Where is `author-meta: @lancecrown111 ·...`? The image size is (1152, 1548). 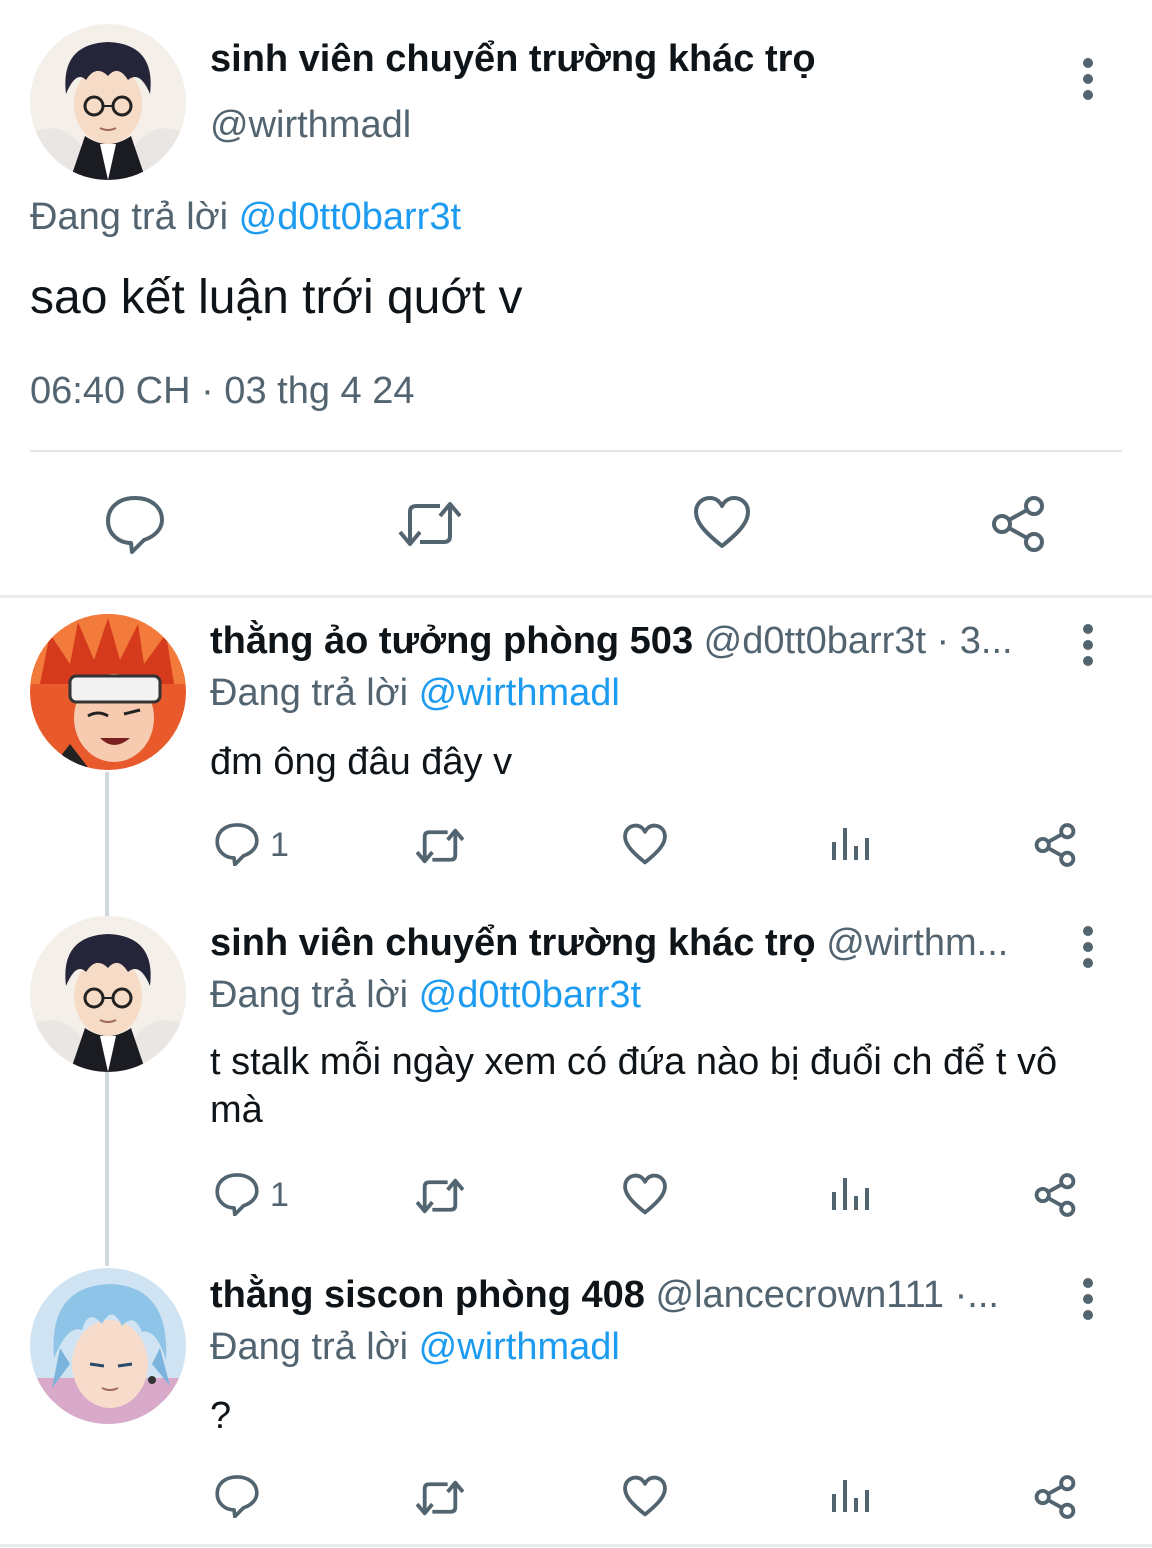 author-meta: @lancecrown111 ·... is located at coordinates (827, 1295).